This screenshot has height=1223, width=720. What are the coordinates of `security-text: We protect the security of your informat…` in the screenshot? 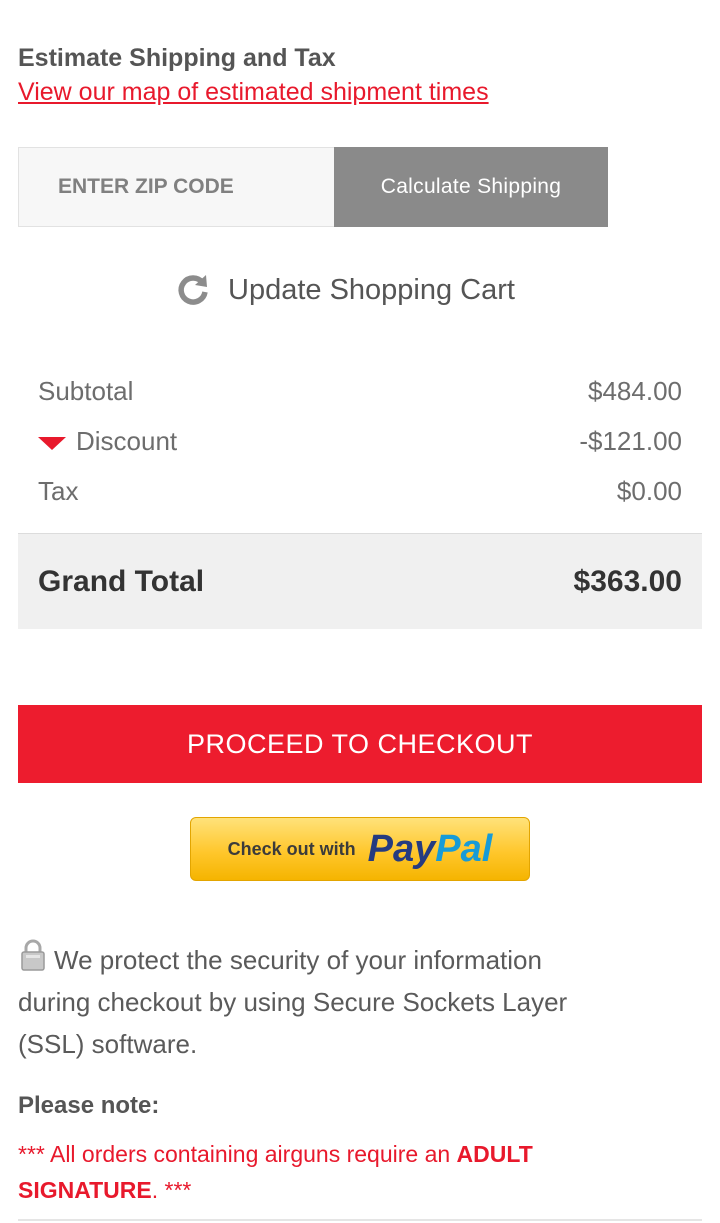 It's located at (293, 1002).